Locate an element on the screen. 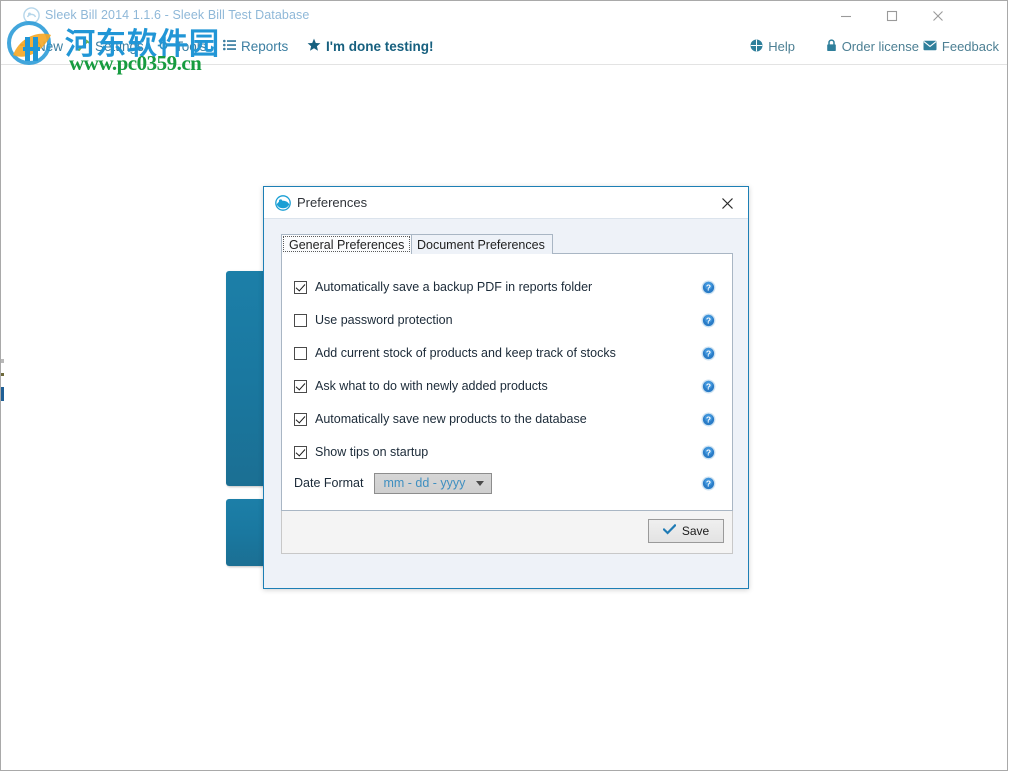 Image resolution: width=1010 pixels, height=773 pixels. check-icon is located at coordinates (669, 530).